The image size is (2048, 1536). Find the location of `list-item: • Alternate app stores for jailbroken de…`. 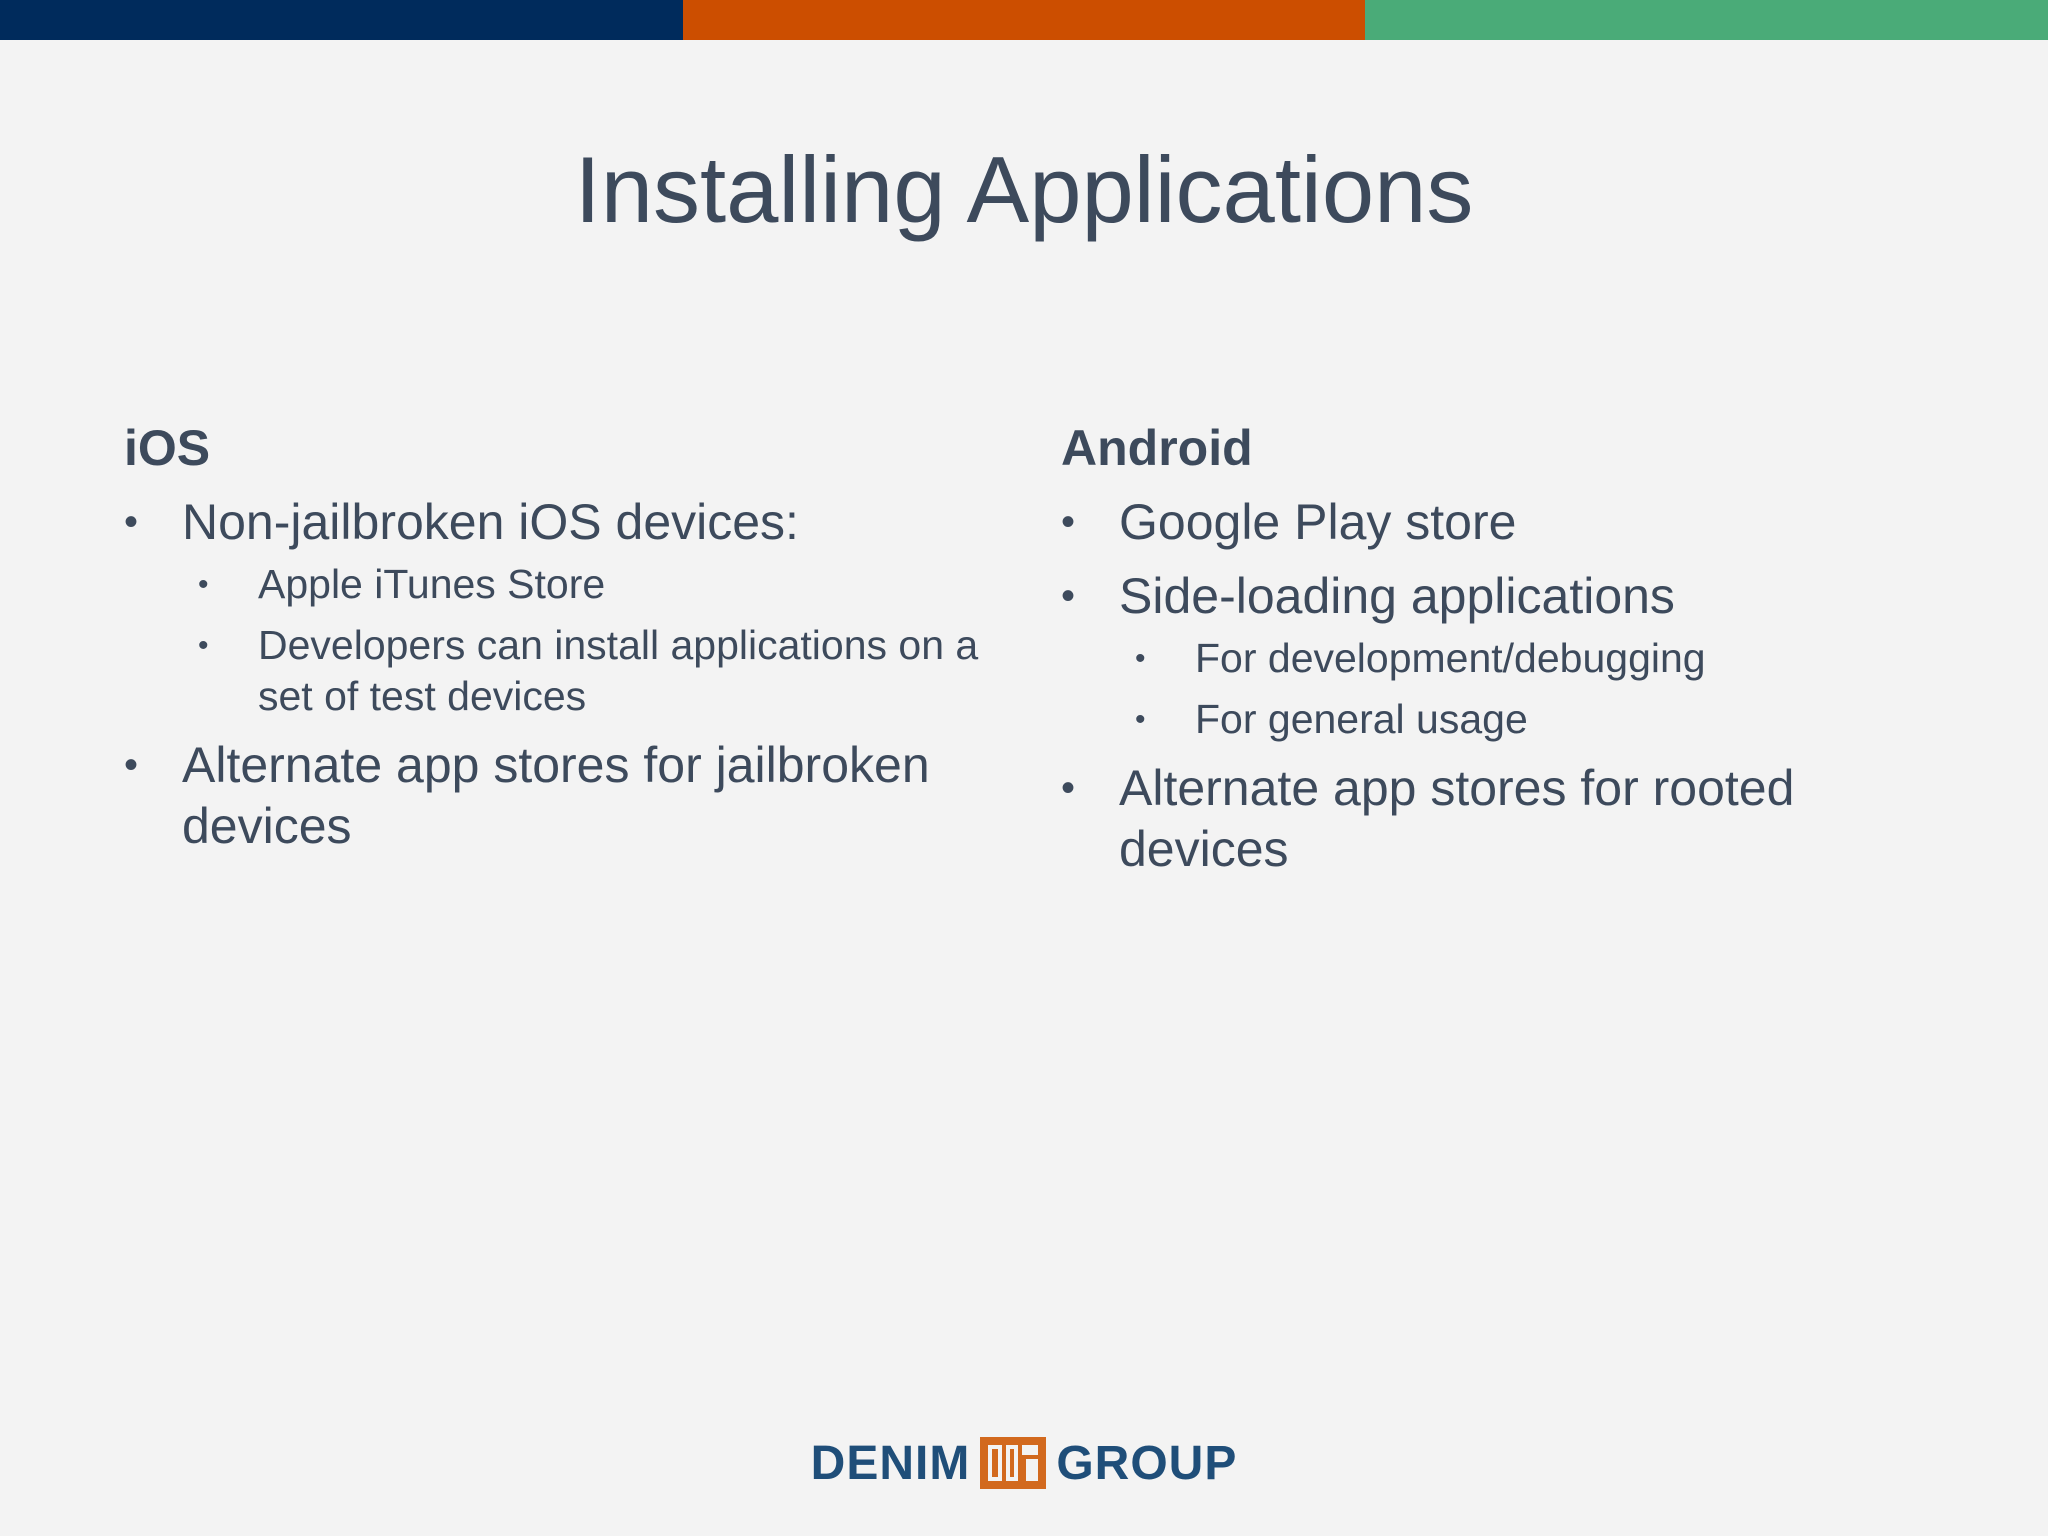

list-item: • Alternate app stores for jailbroken de… is located at coordinates (554, 796).